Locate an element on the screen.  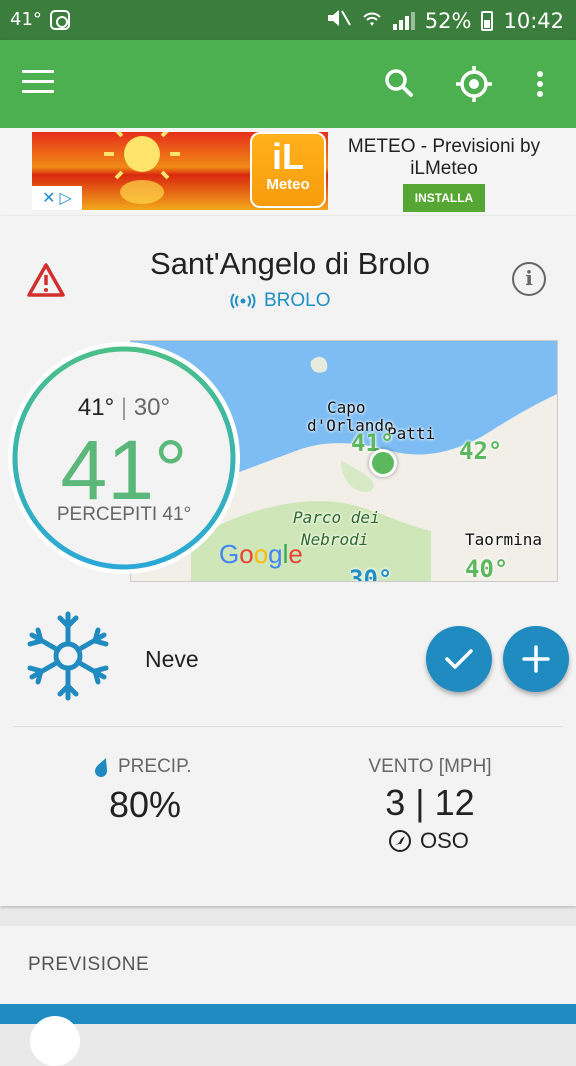
precip-label: PRECIP. is located at coordinates (155, 766).